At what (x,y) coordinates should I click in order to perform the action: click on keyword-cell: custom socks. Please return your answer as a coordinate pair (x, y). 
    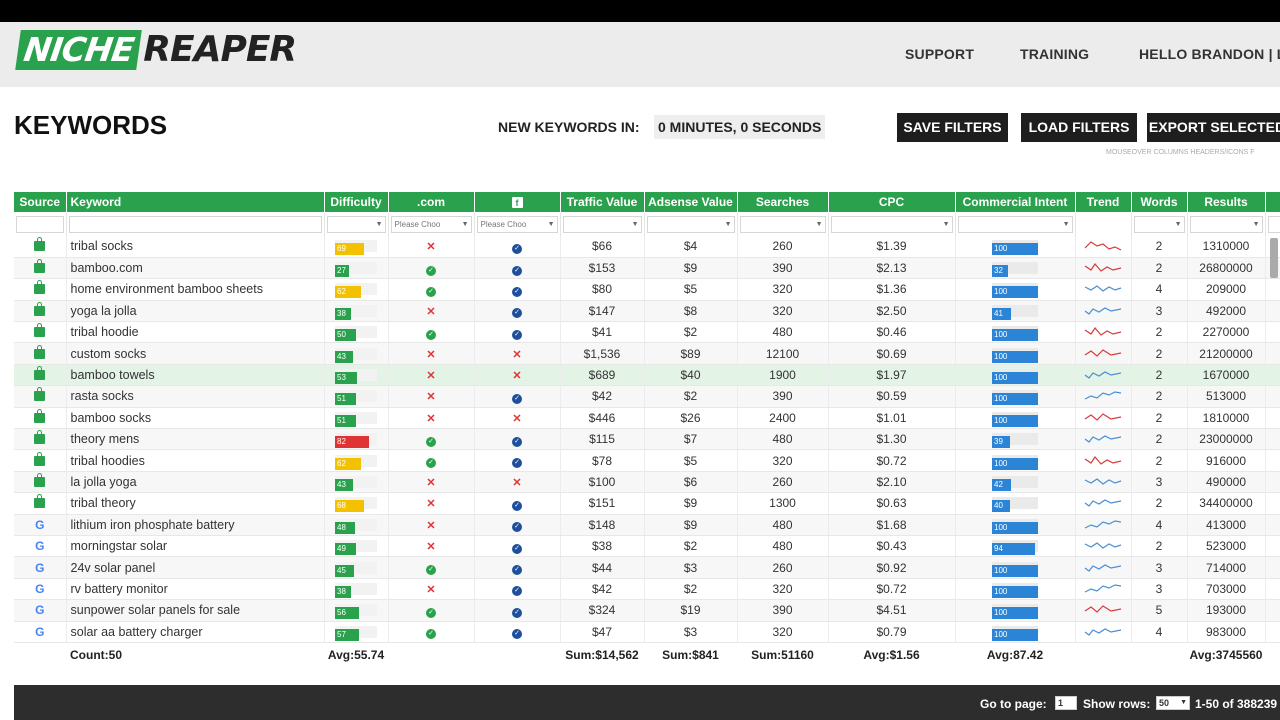
    Looking at the image, I should click on (195, 353).